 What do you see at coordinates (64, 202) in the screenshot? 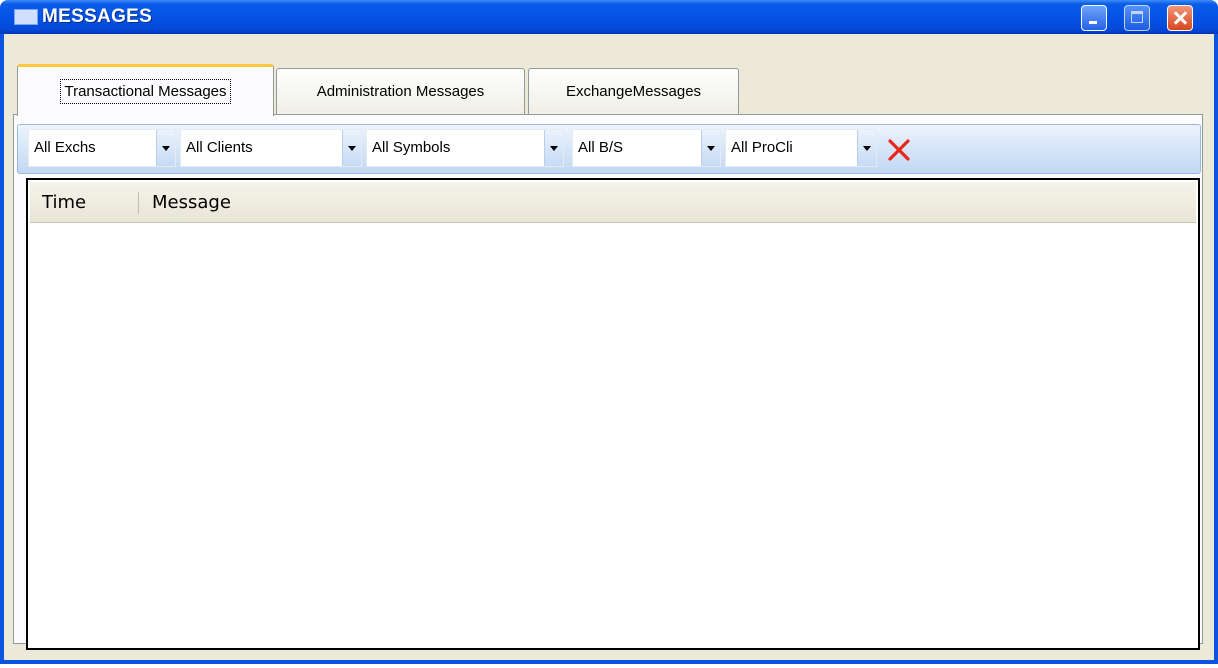
I see `column-header-time: Time` at bounding box center [64, 202].